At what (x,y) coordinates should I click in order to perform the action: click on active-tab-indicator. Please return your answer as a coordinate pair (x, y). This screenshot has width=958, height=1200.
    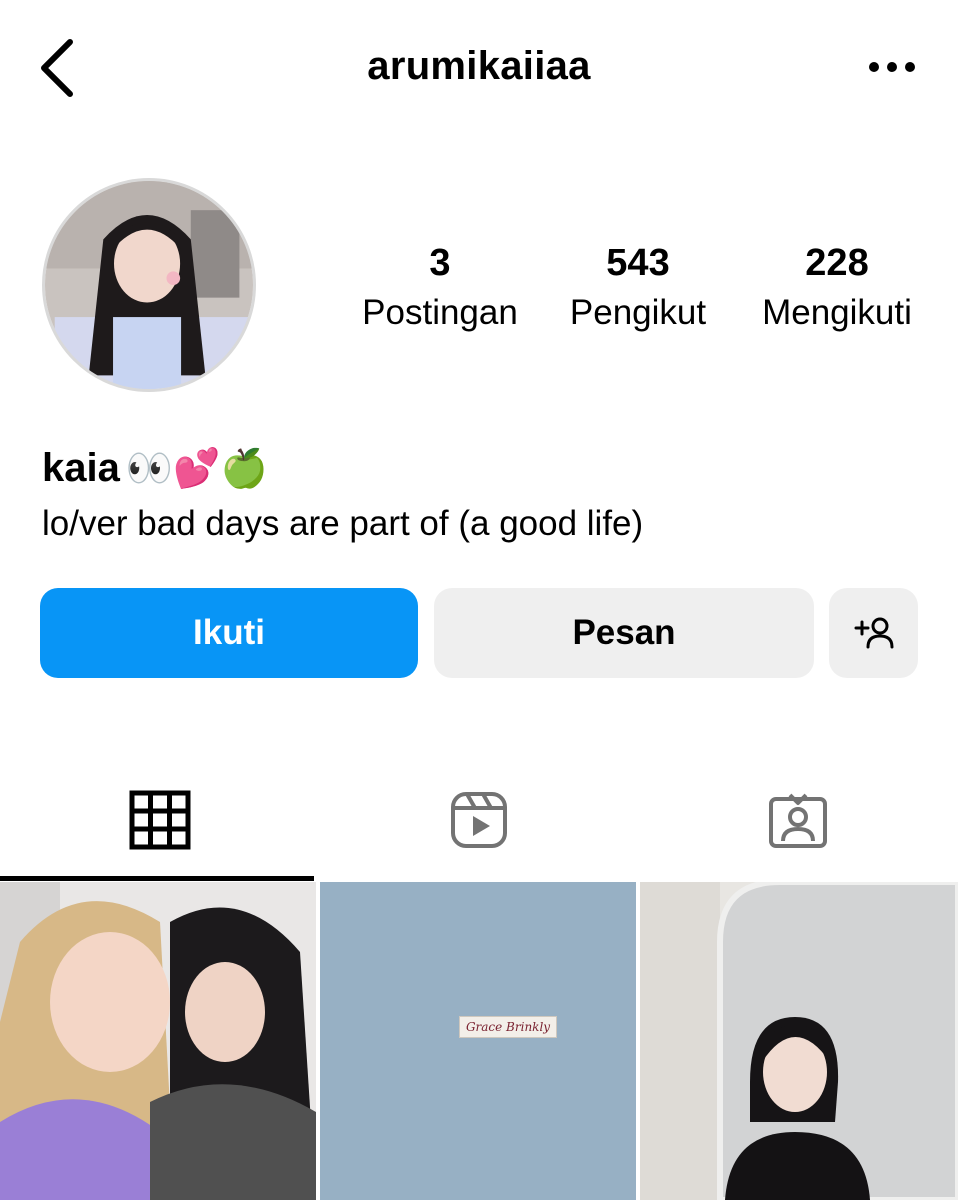
    Looking at the image, I should click on (157, 878).